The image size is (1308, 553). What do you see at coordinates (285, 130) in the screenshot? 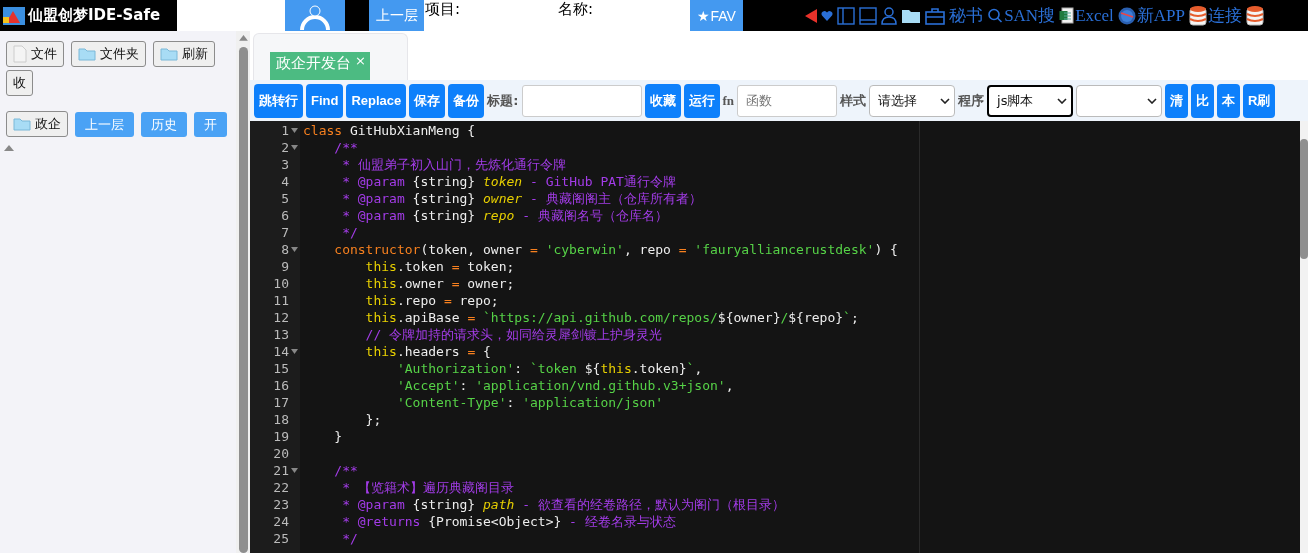
I see `line-number: 1` at bounding box center [285, 130].